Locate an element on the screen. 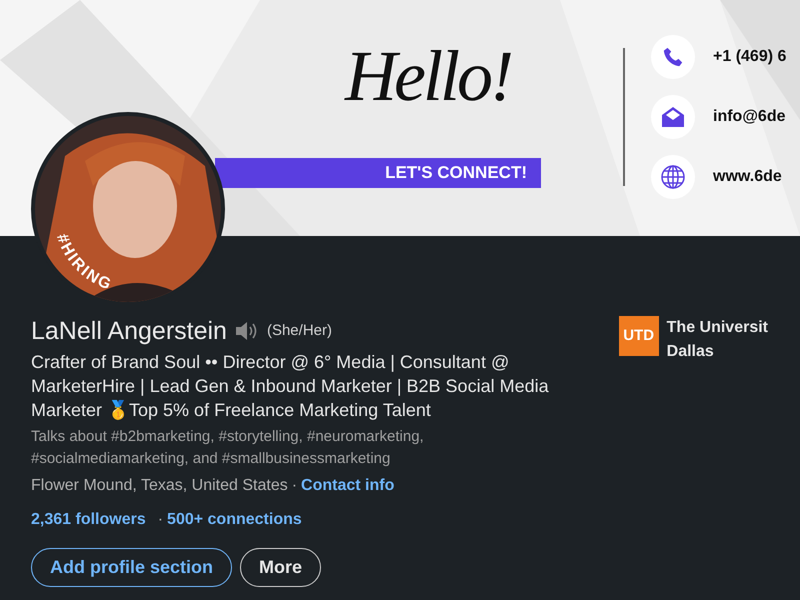 The height and width of the screenshot is (600, 800). profile-name: LaNell Angerstein is located at coordinates (129, 331).